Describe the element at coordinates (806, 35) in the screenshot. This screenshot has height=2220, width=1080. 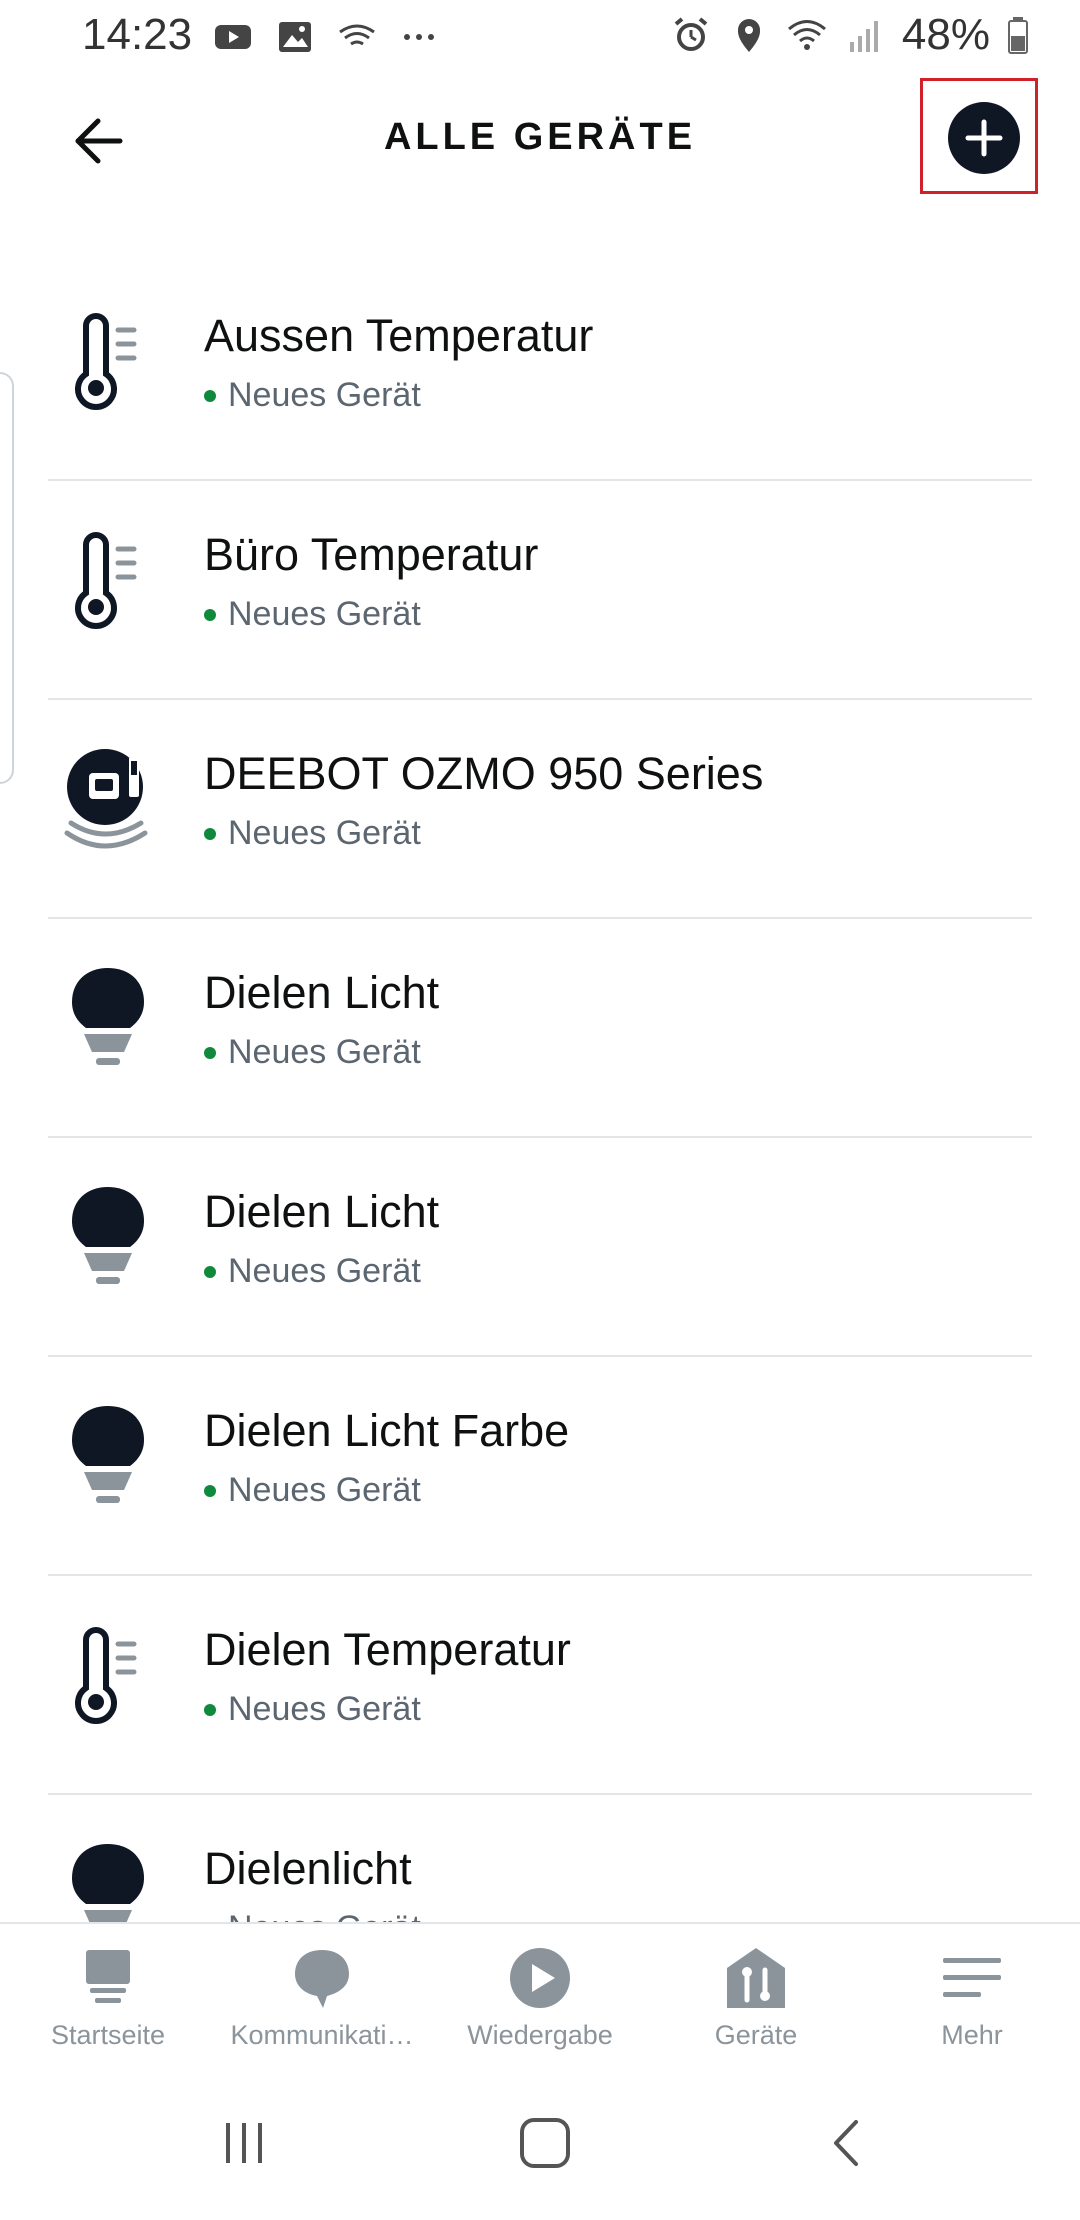
I see `wifi-icon` at that location.